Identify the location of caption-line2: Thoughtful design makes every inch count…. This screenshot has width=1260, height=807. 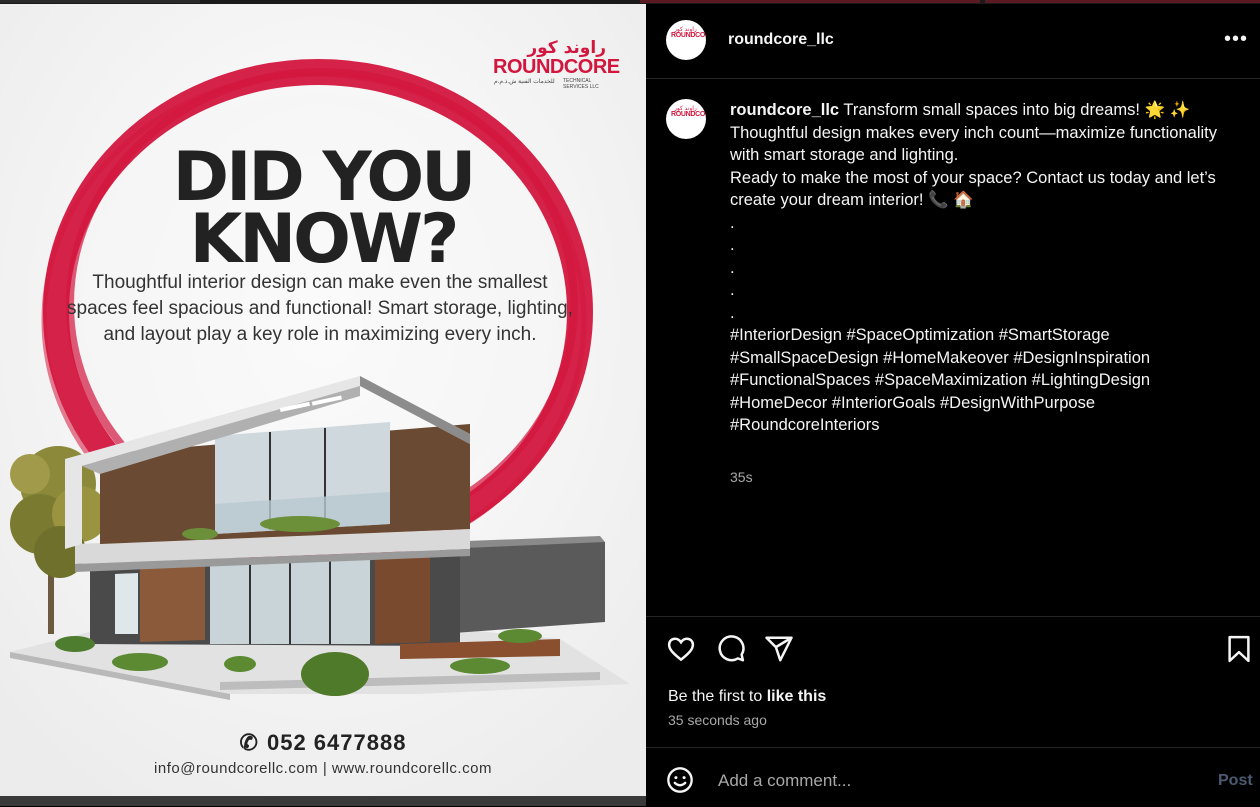
(973, 144).